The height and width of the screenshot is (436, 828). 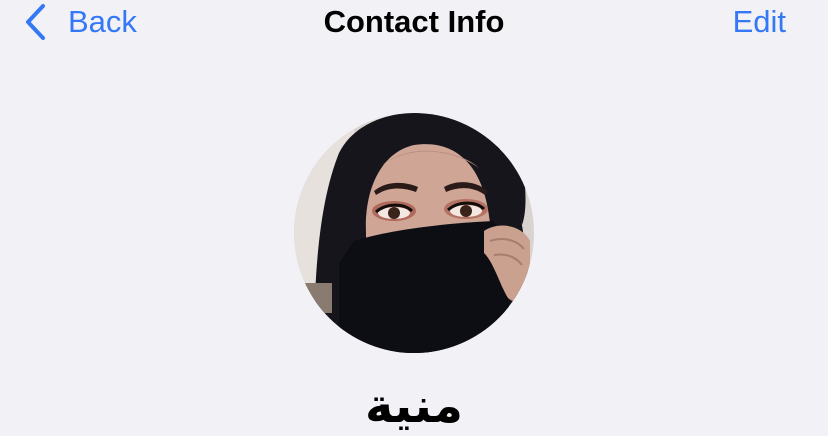 I want to click on back-label: Back, so click(x=102, y=21).